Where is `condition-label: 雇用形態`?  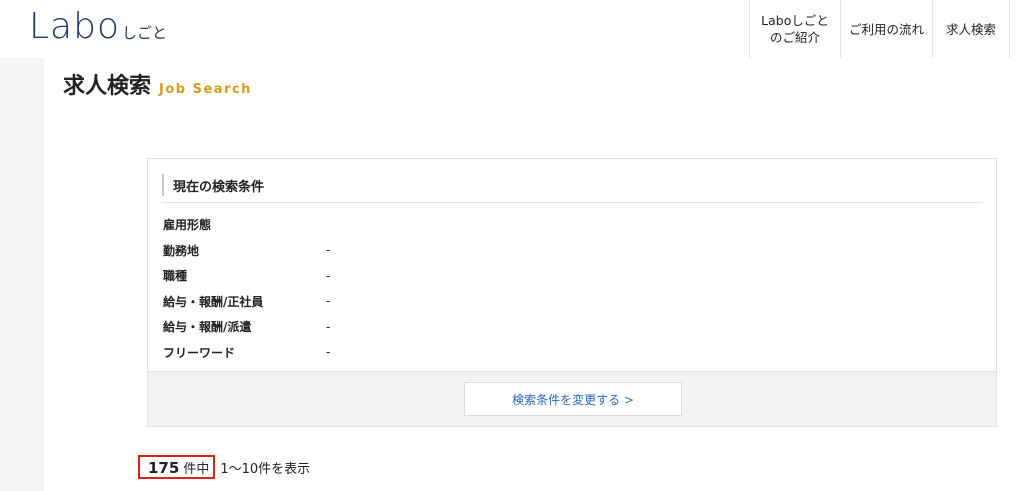
condition-label: 雇用形態 is located at coordinates (187, 225).